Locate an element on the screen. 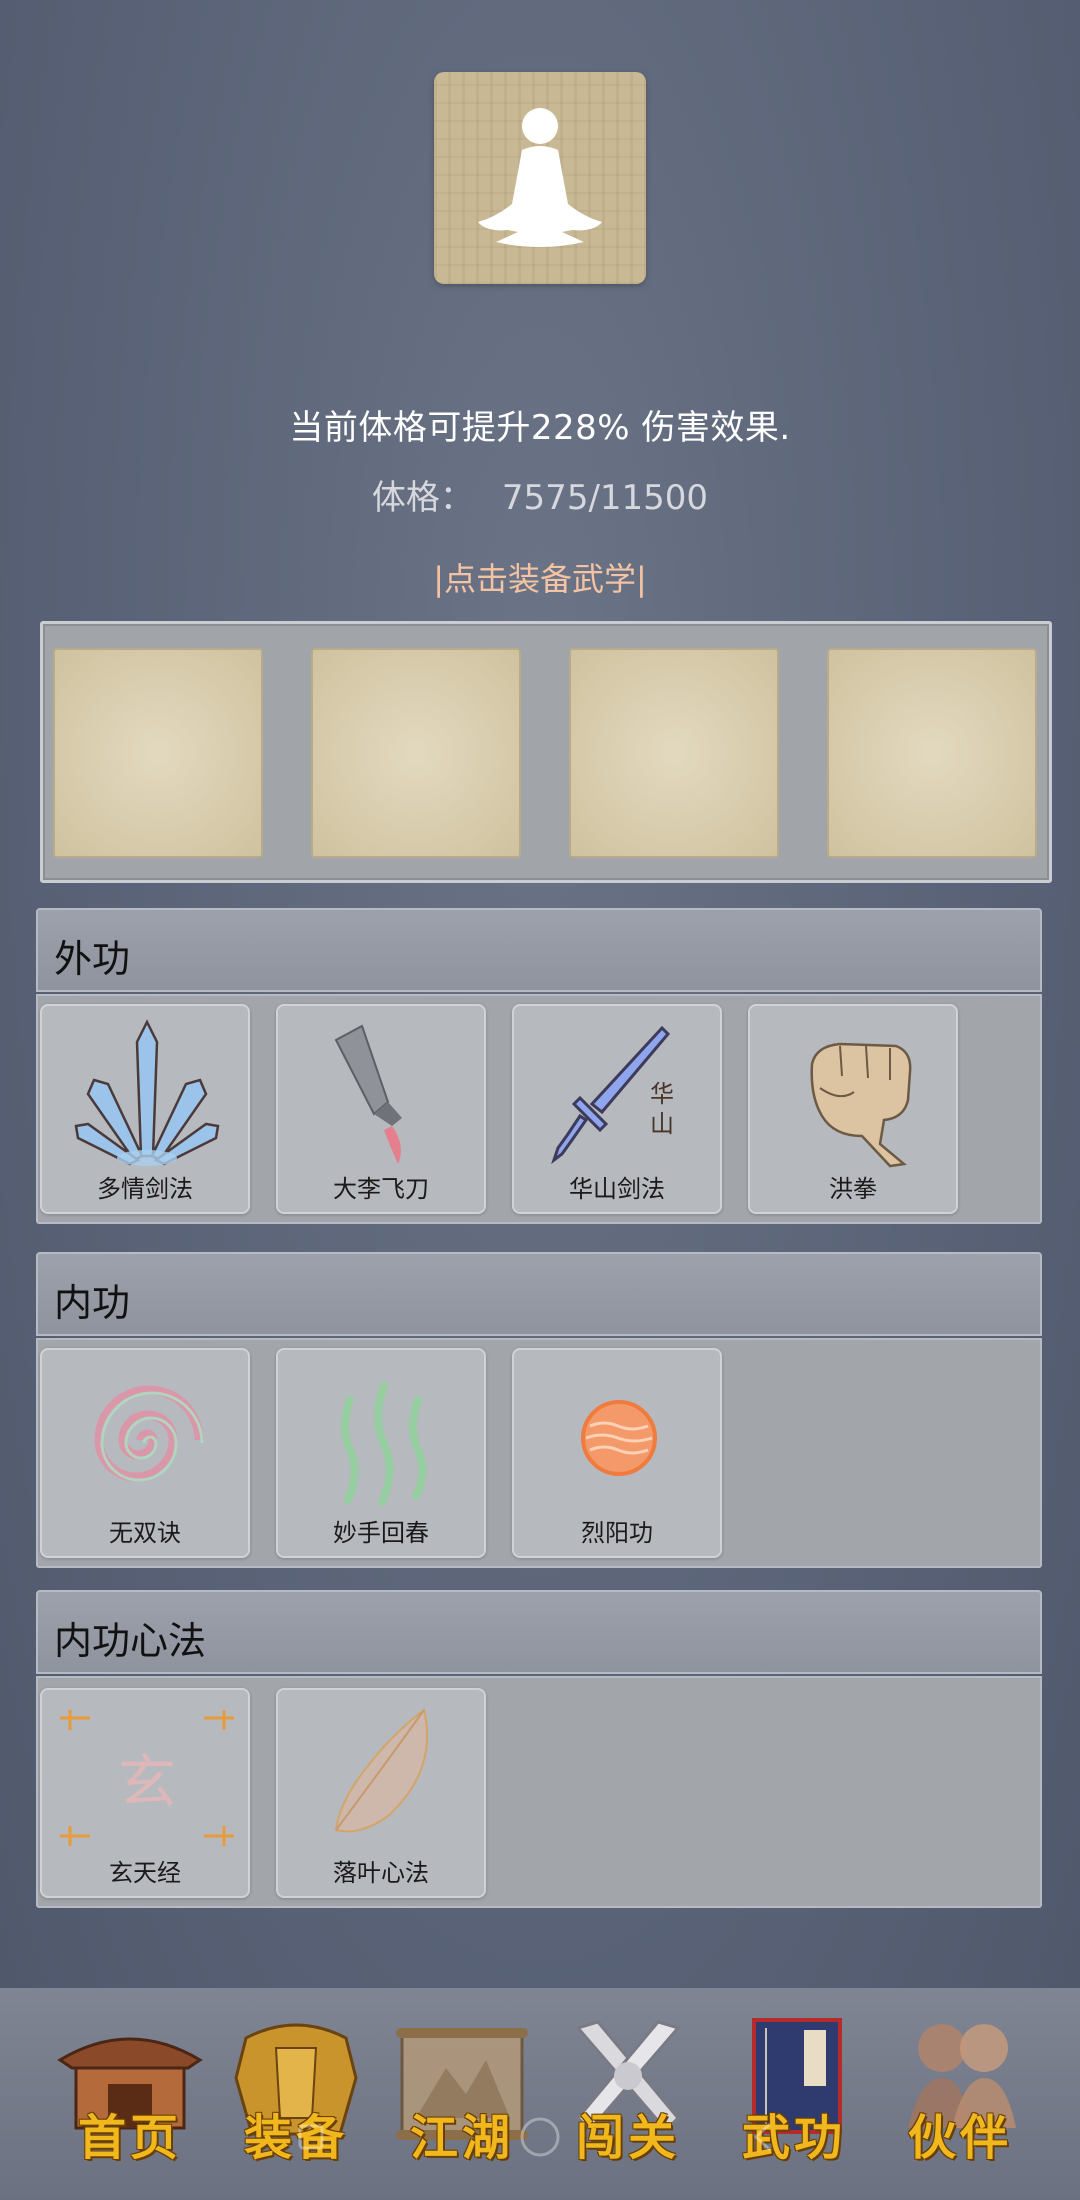 The height and width of the screenshot is (2200, 1080). skill-card-hong-fist: 洪拳 is located at coordinates (853, 1109).